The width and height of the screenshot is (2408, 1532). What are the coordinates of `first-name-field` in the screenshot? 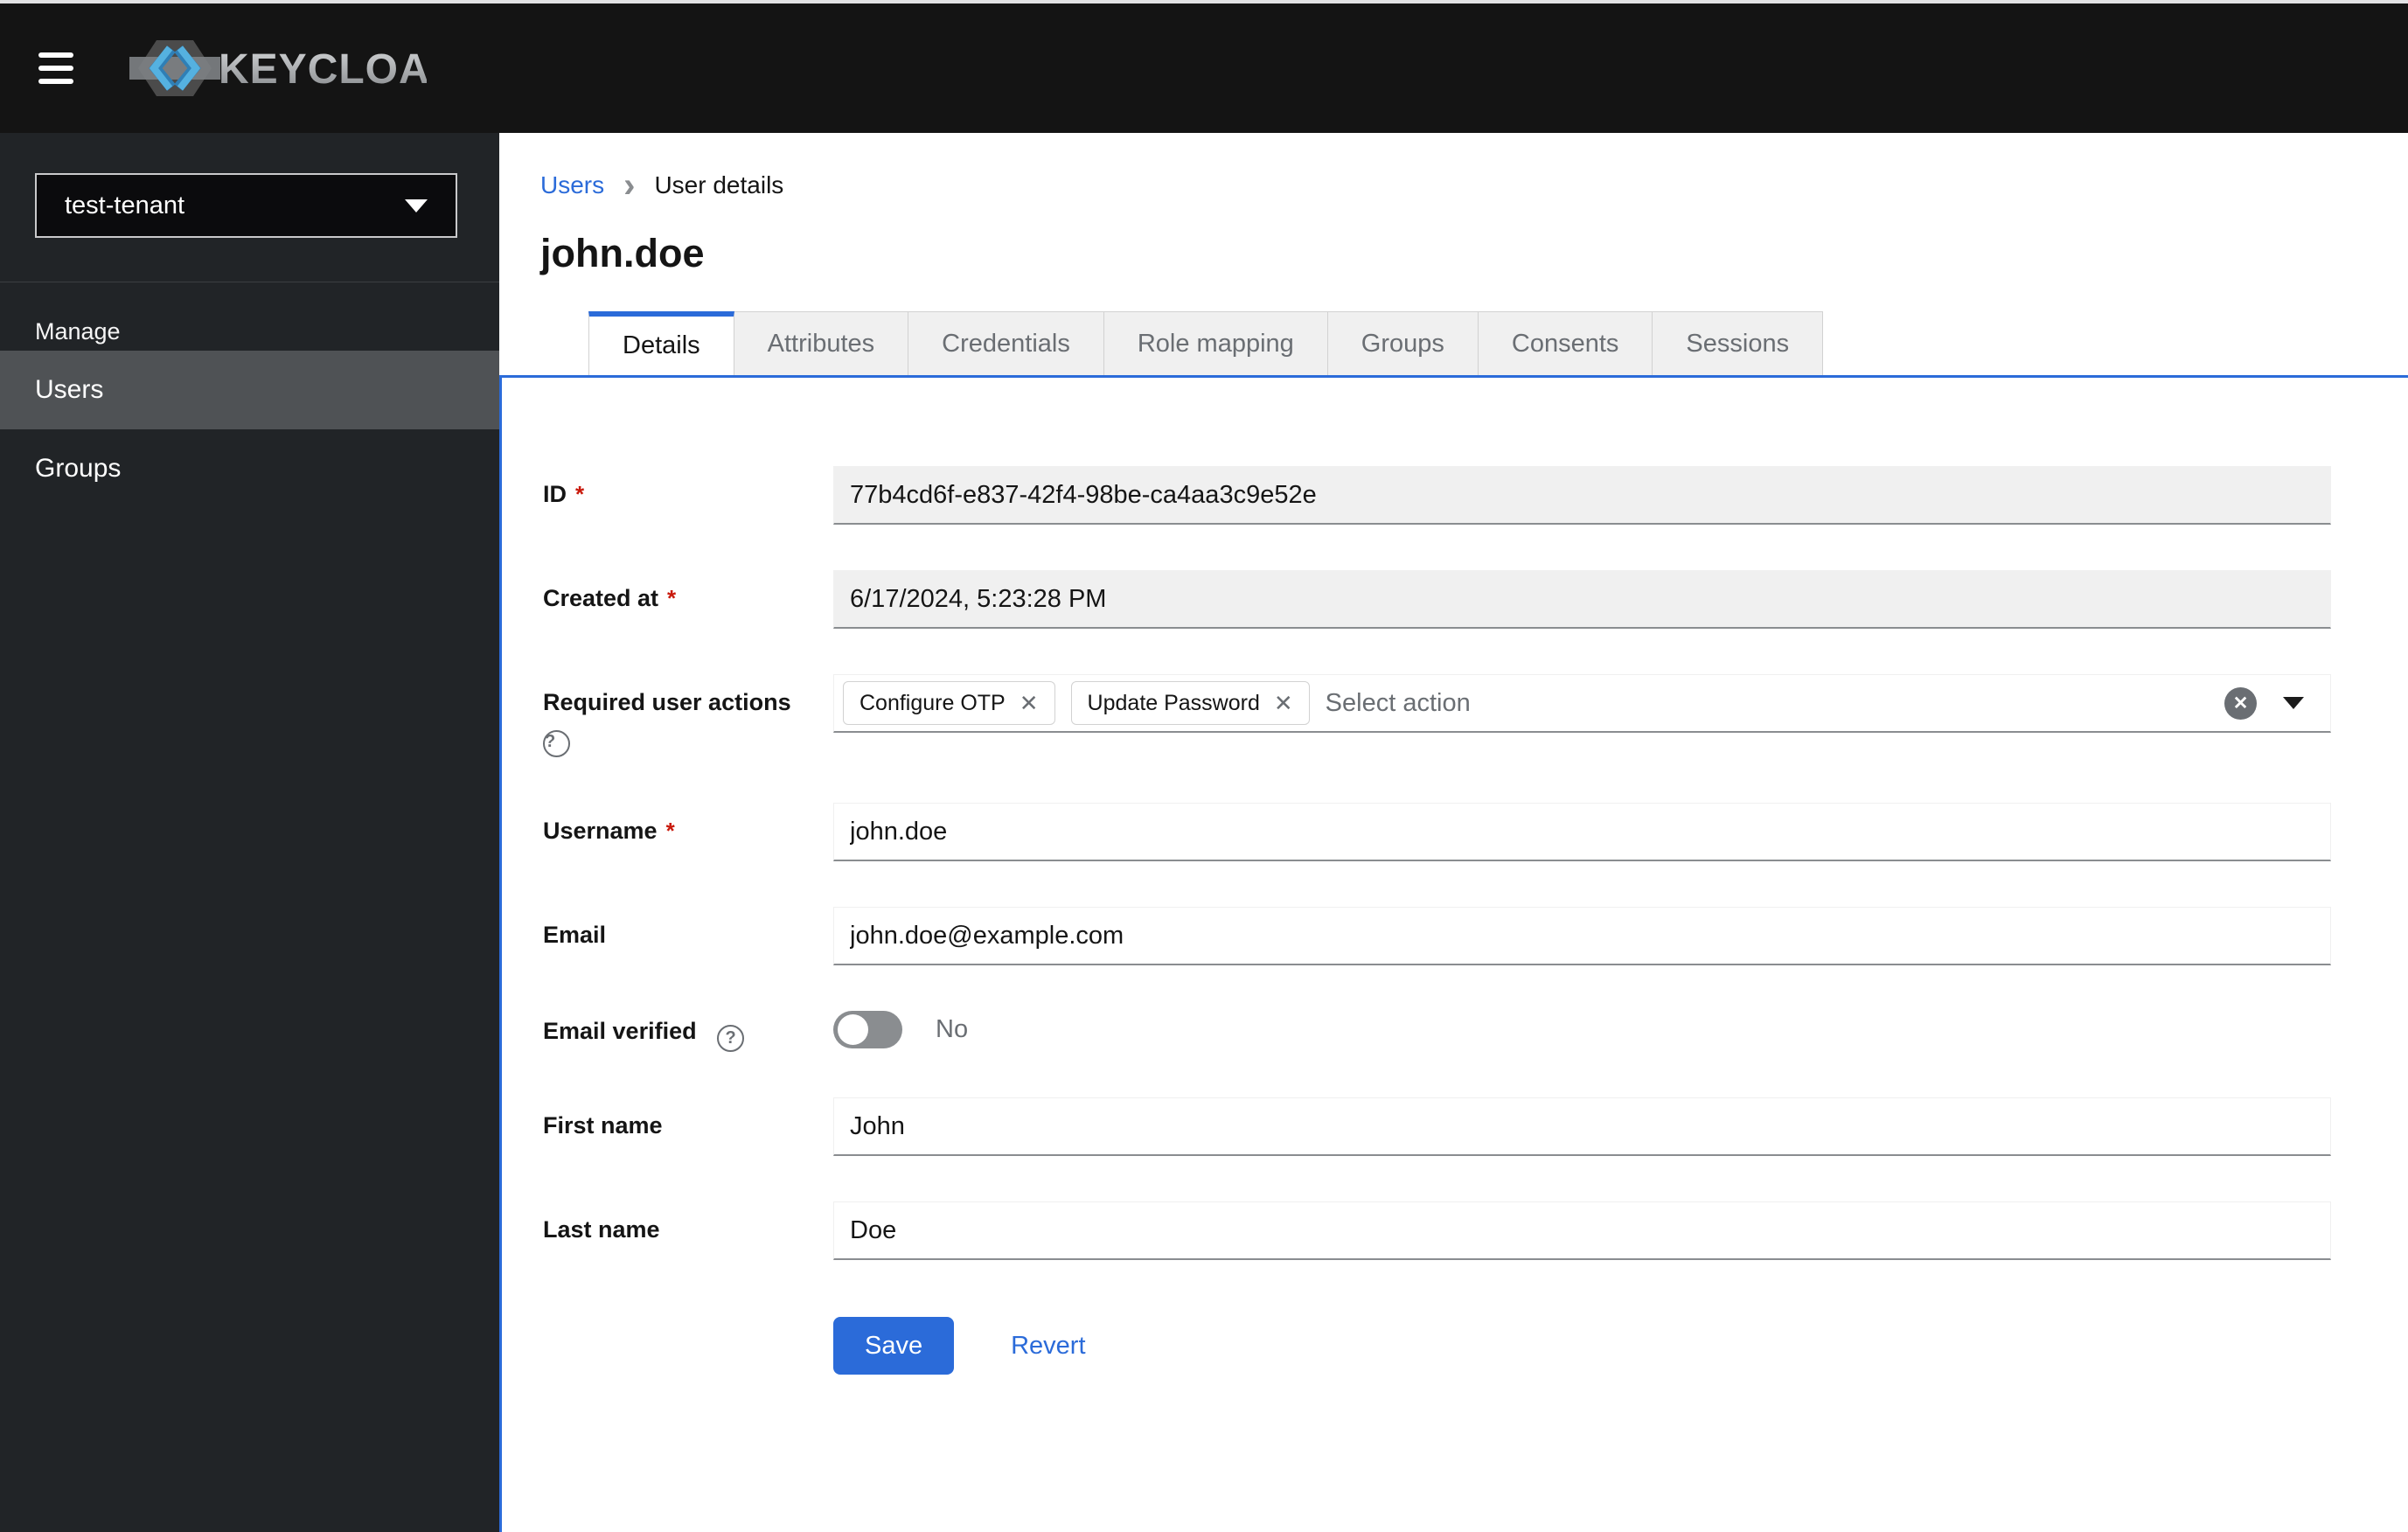 It's located at (1582, 1126).